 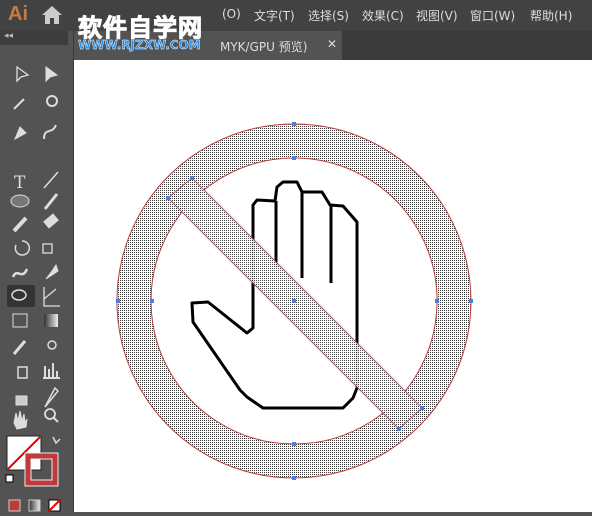 What do you see at coordinates (264, 47) in the screenshot?
I see `document-tab-label: MYK/GPU 预览)` at bounding box center [264, 47].